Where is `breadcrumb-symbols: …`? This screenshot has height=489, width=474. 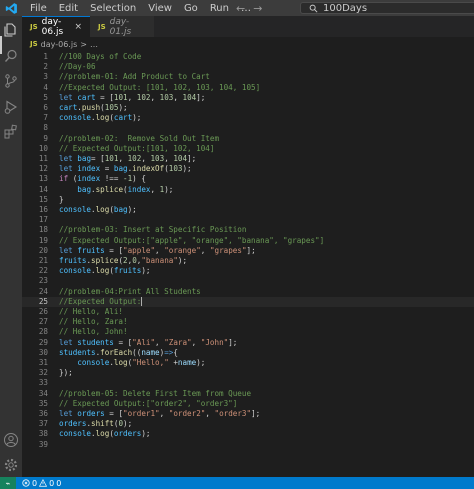
breadcrumb-symbols: … is located at coordinates (94, 44).